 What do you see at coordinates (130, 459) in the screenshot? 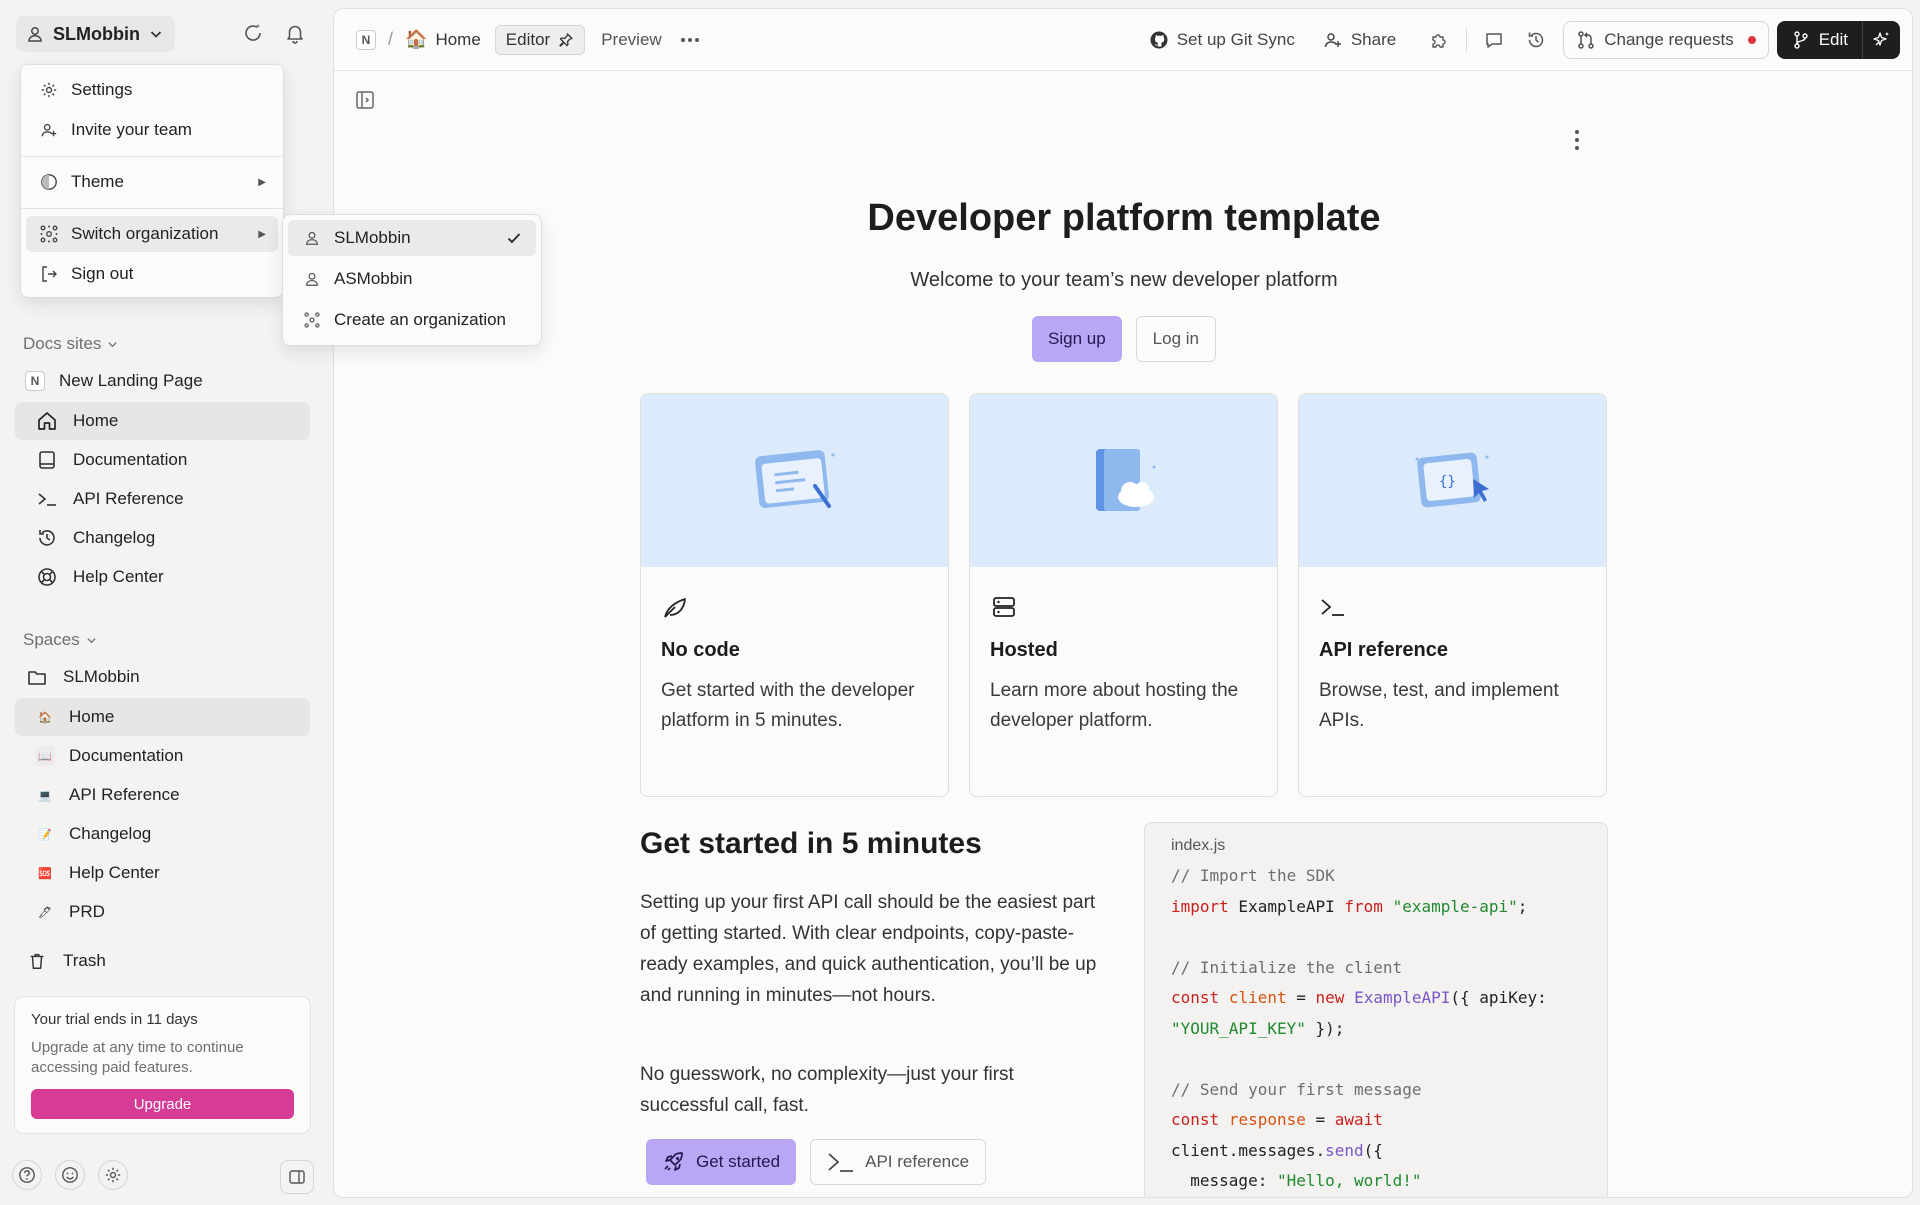
I see `site-item-label: Documentation` at bounding box center [130, 459].